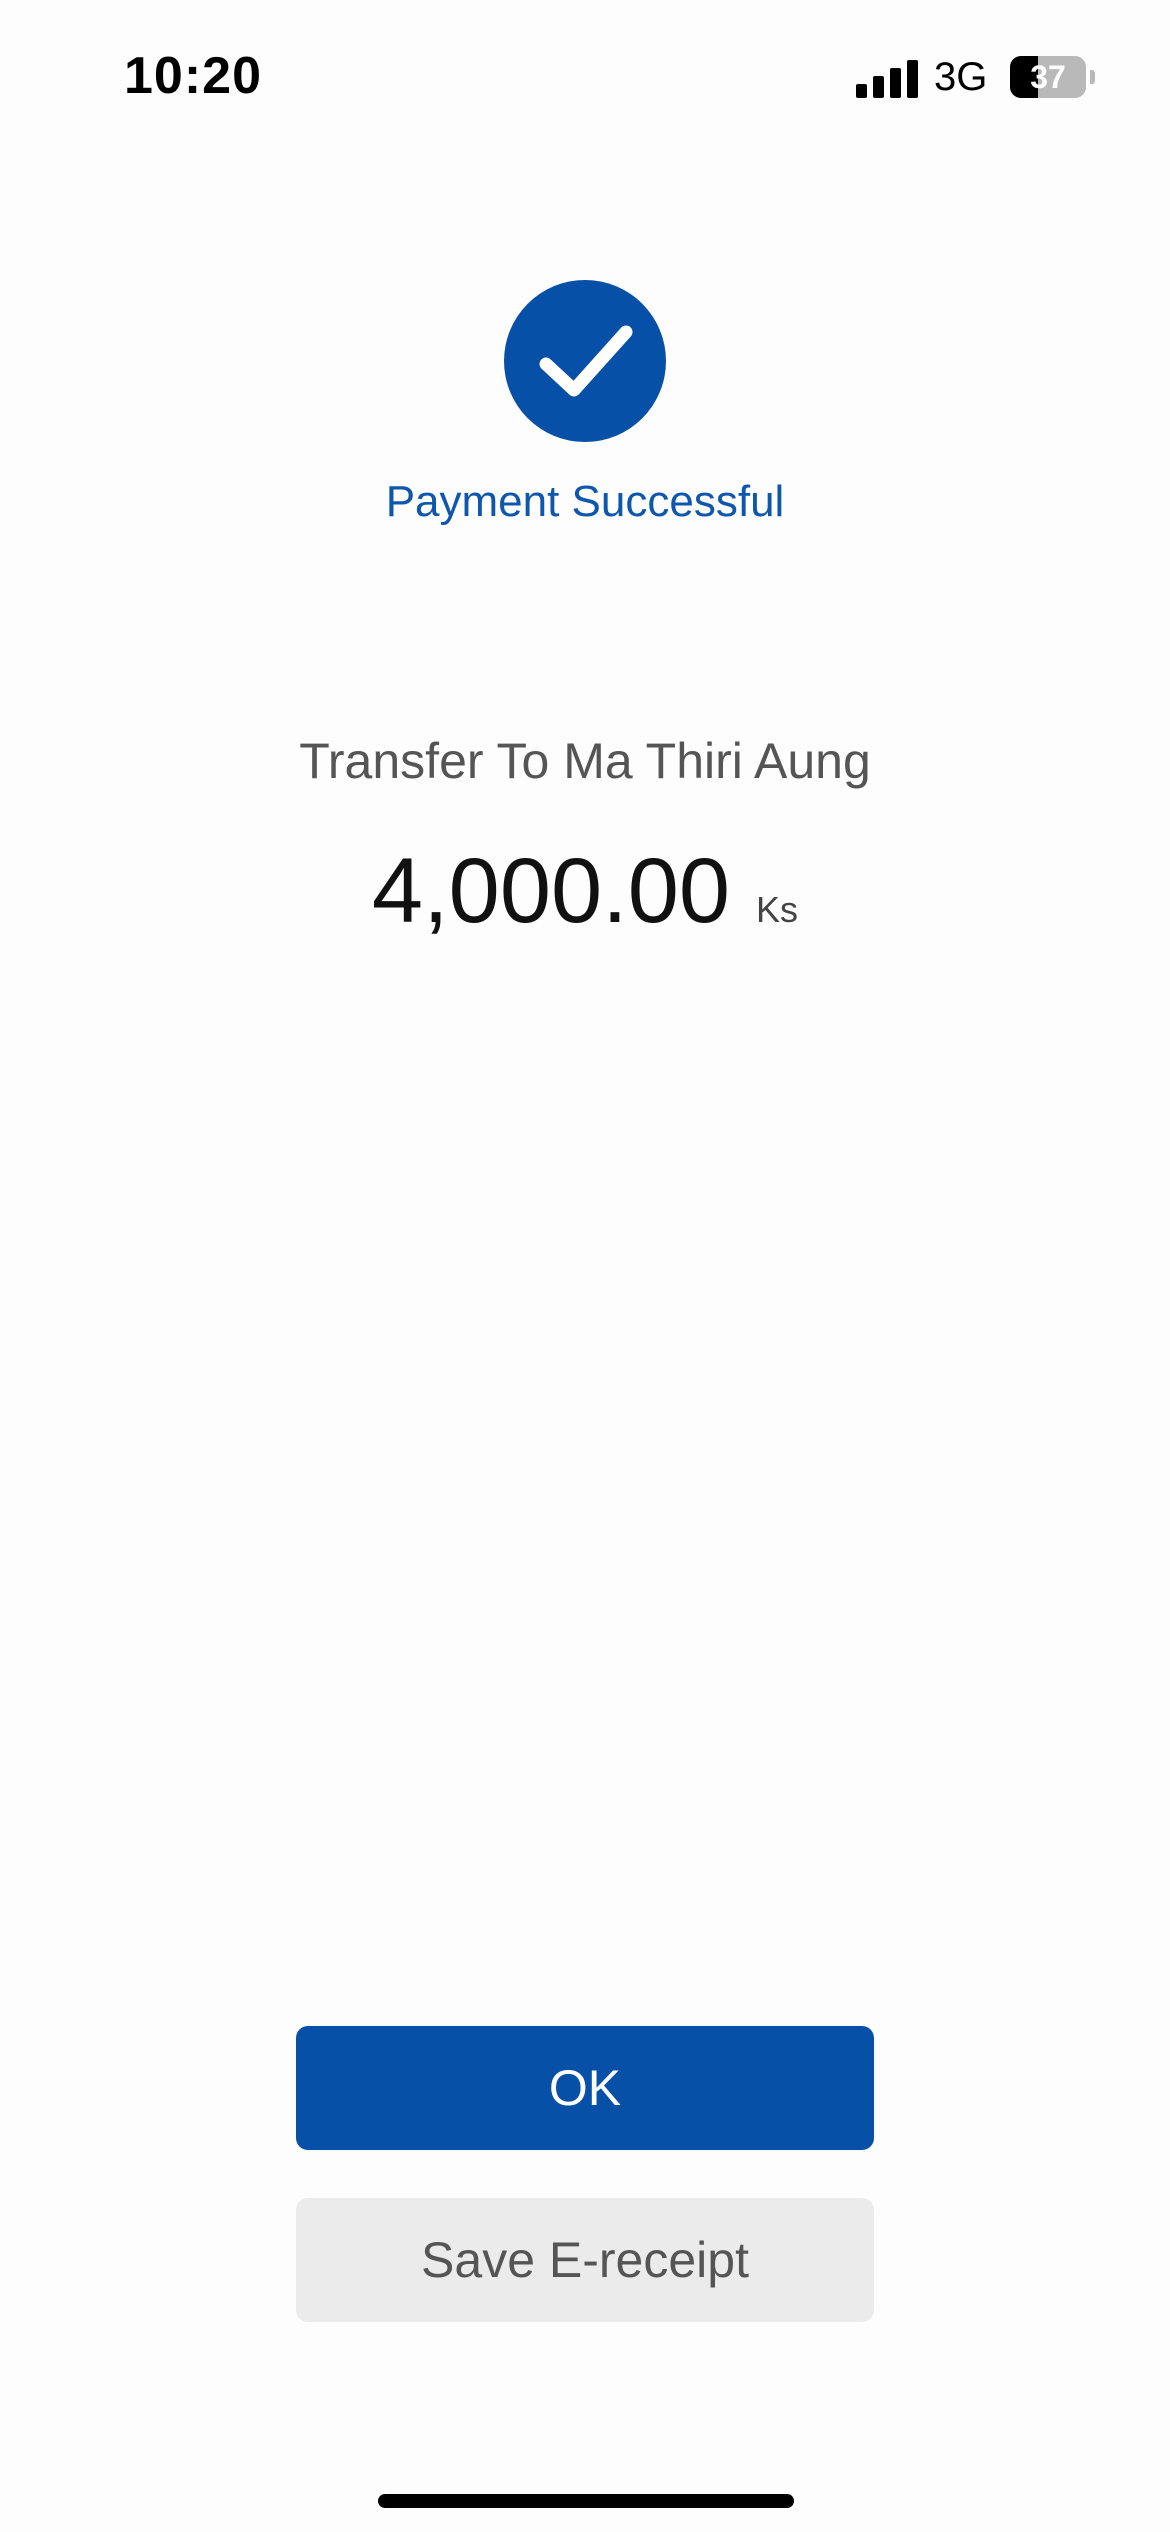 Image resolution: width=1170 pixels, height=2532 pixels. I want to click on ok-button: OK, so click(585, 2088).